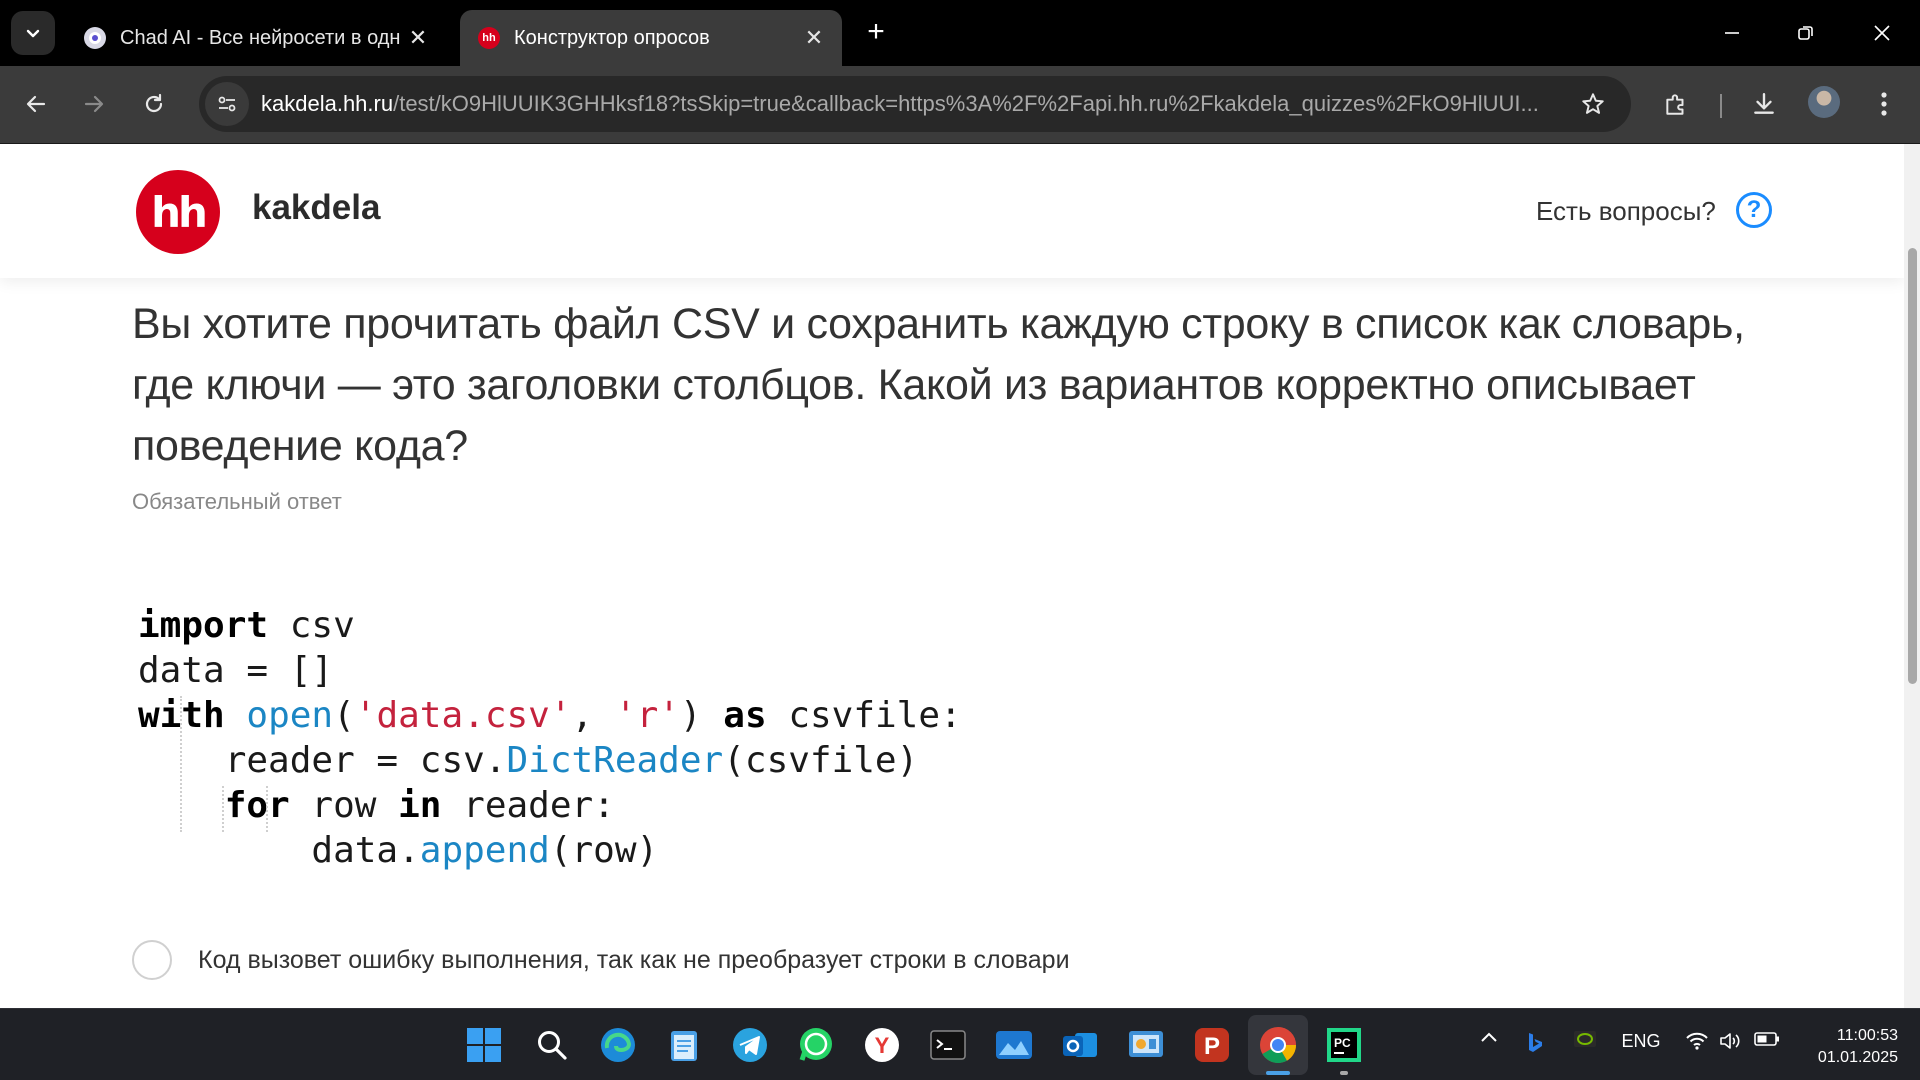 This screenshot has width=1920, height=1080. I want to click on wifi-icon, so click(1697, 1041).